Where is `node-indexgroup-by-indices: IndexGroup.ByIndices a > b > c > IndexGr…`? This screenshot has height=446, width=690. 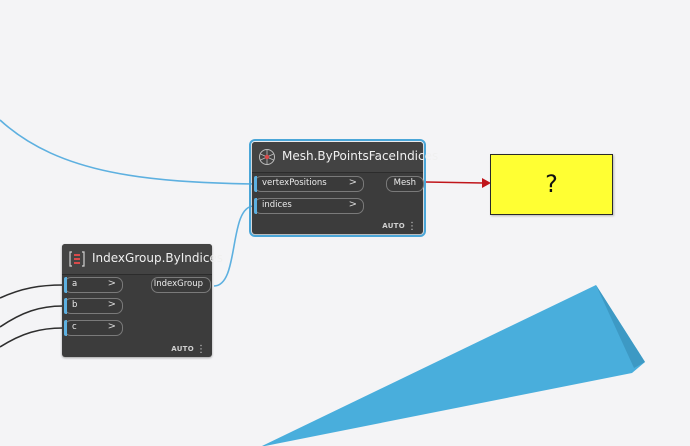 node-indexgroup-by-indices: IndexGroup.ByIndices a > b > c > IndexGr… is located at coordinates (142, 300).